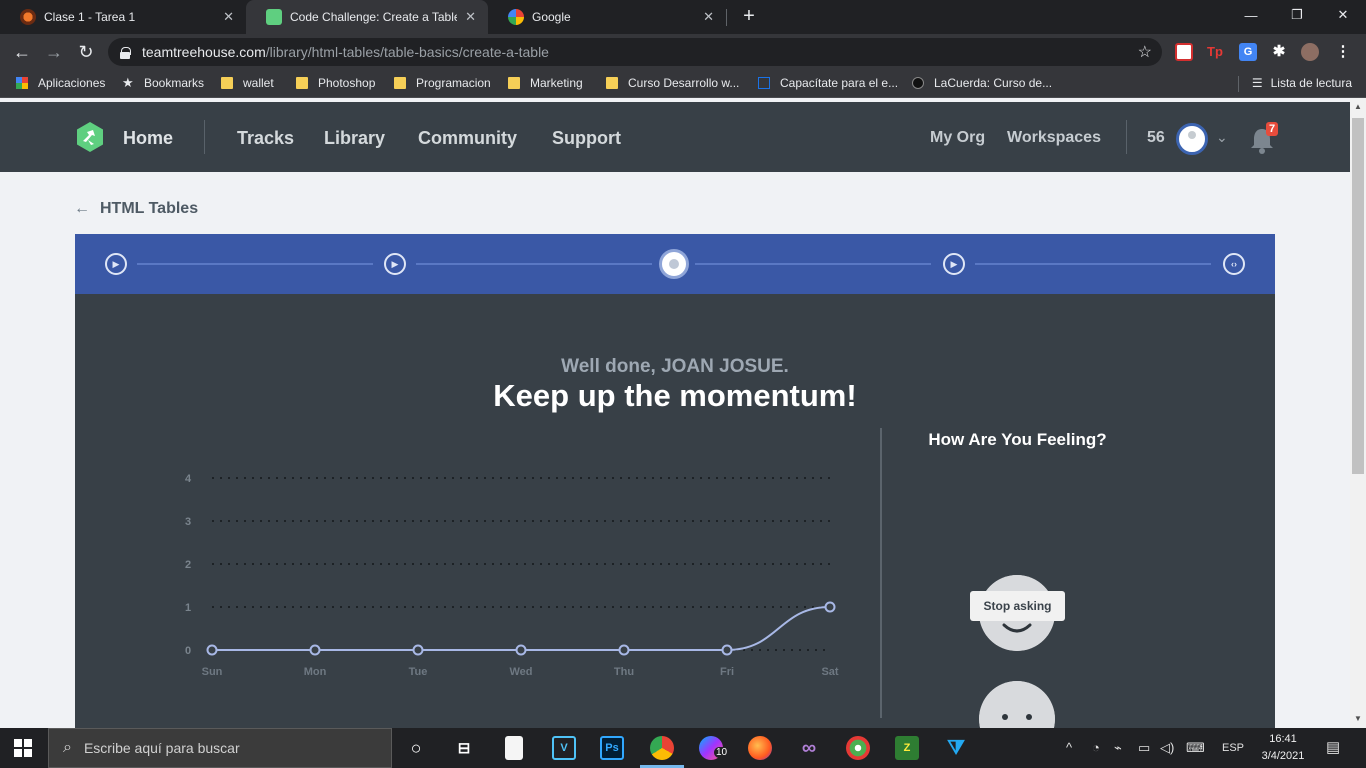 The width and height of the screenshot is (1366, 768). I want to click on nav-workspaces: Workspaces, so click(1054, 138).